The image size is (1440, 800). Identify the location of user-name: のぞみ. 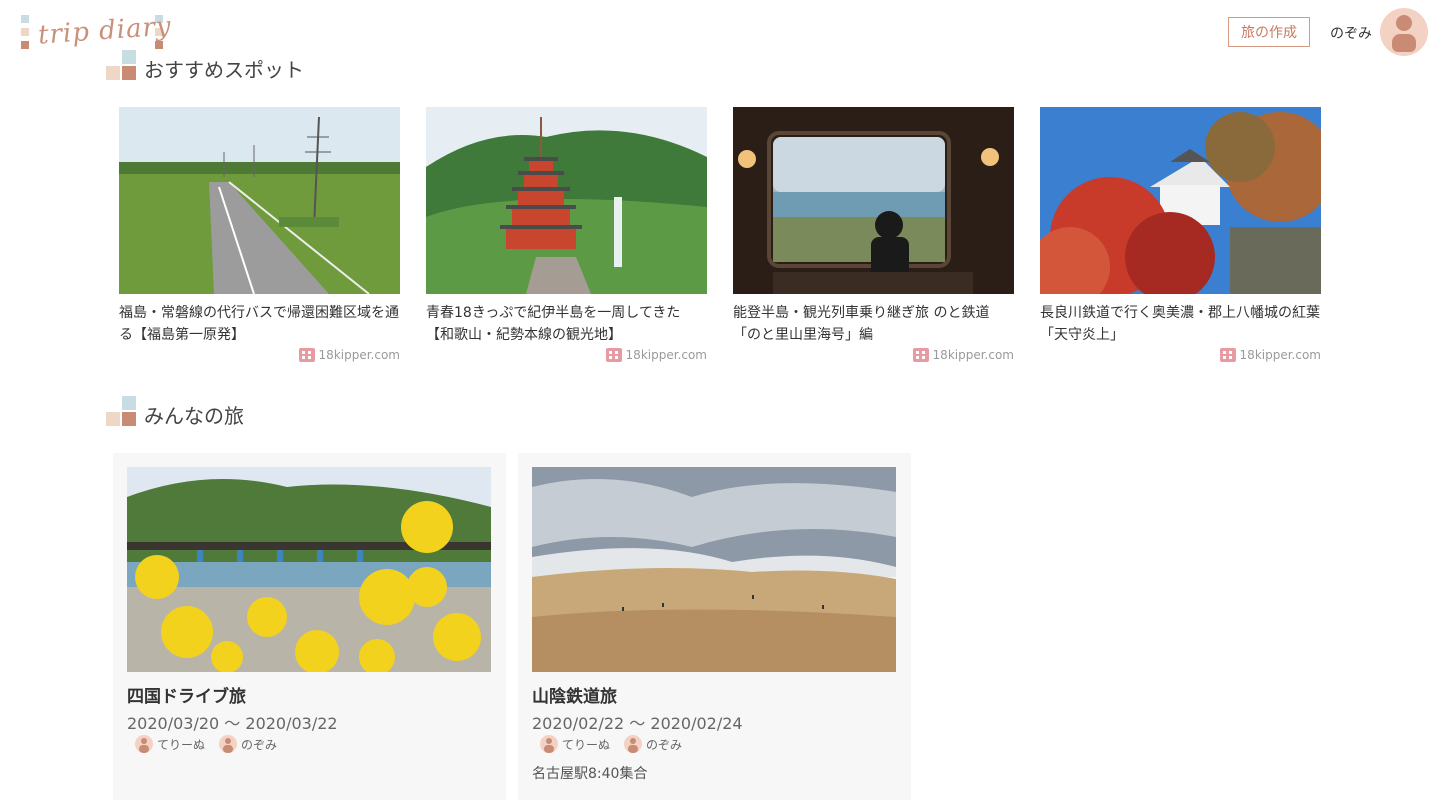
(1351, 33).